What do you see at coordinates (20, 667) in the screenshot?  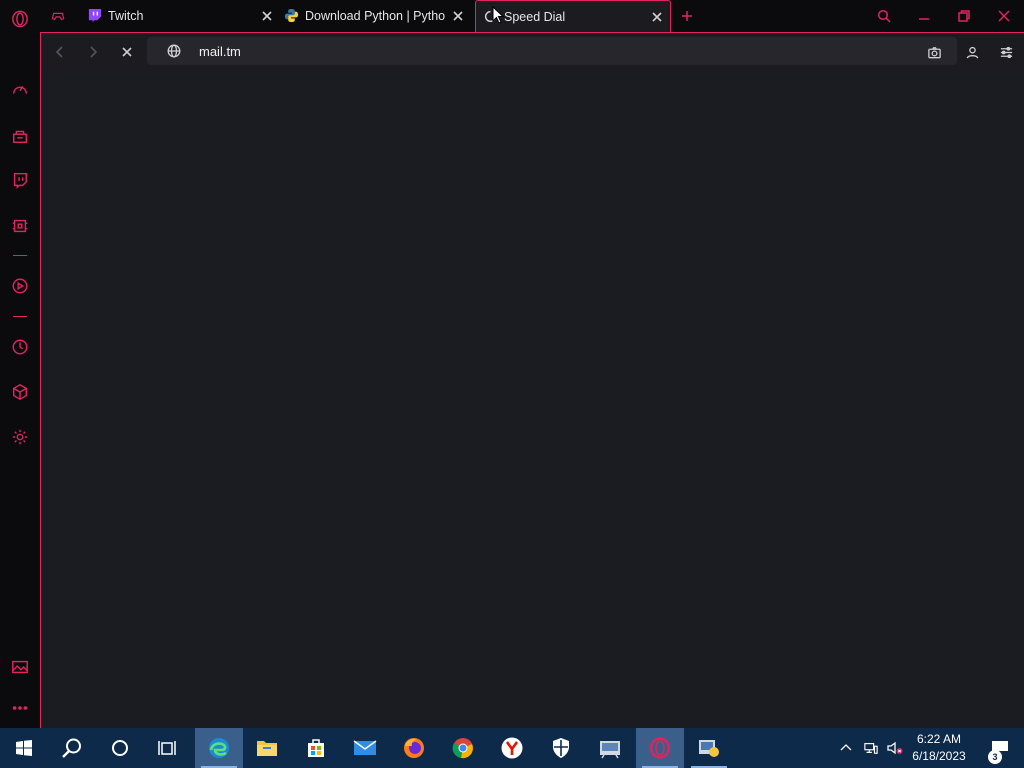 I see `wallpaper-icon` at bounding box center [20, 667].